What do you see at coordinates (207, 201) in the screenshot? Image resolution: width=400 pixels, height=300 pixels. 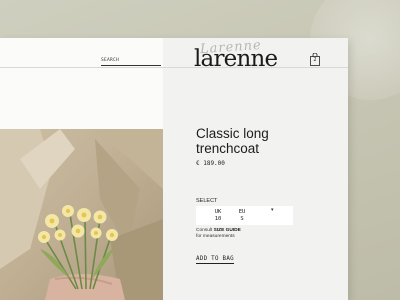 I see `size-select-label: SELECT` at bounding box center [207, 201].